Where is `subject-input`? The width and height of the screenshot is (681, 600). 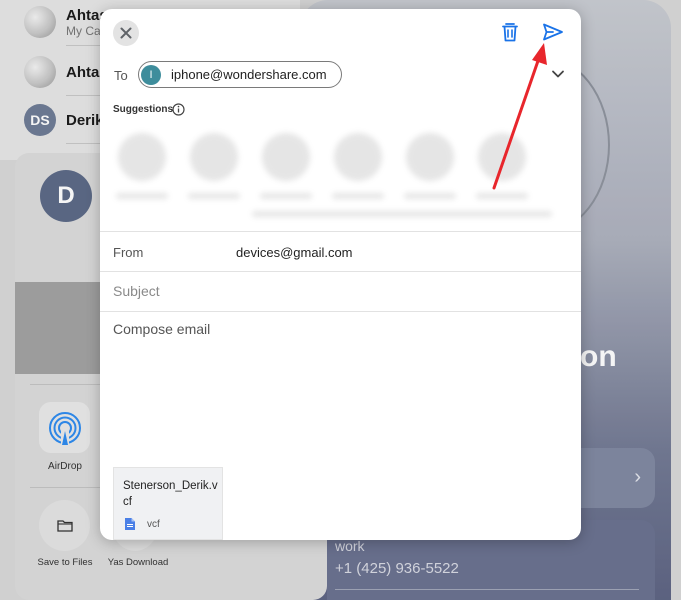
subject-input is located at coordinates (333, 291).